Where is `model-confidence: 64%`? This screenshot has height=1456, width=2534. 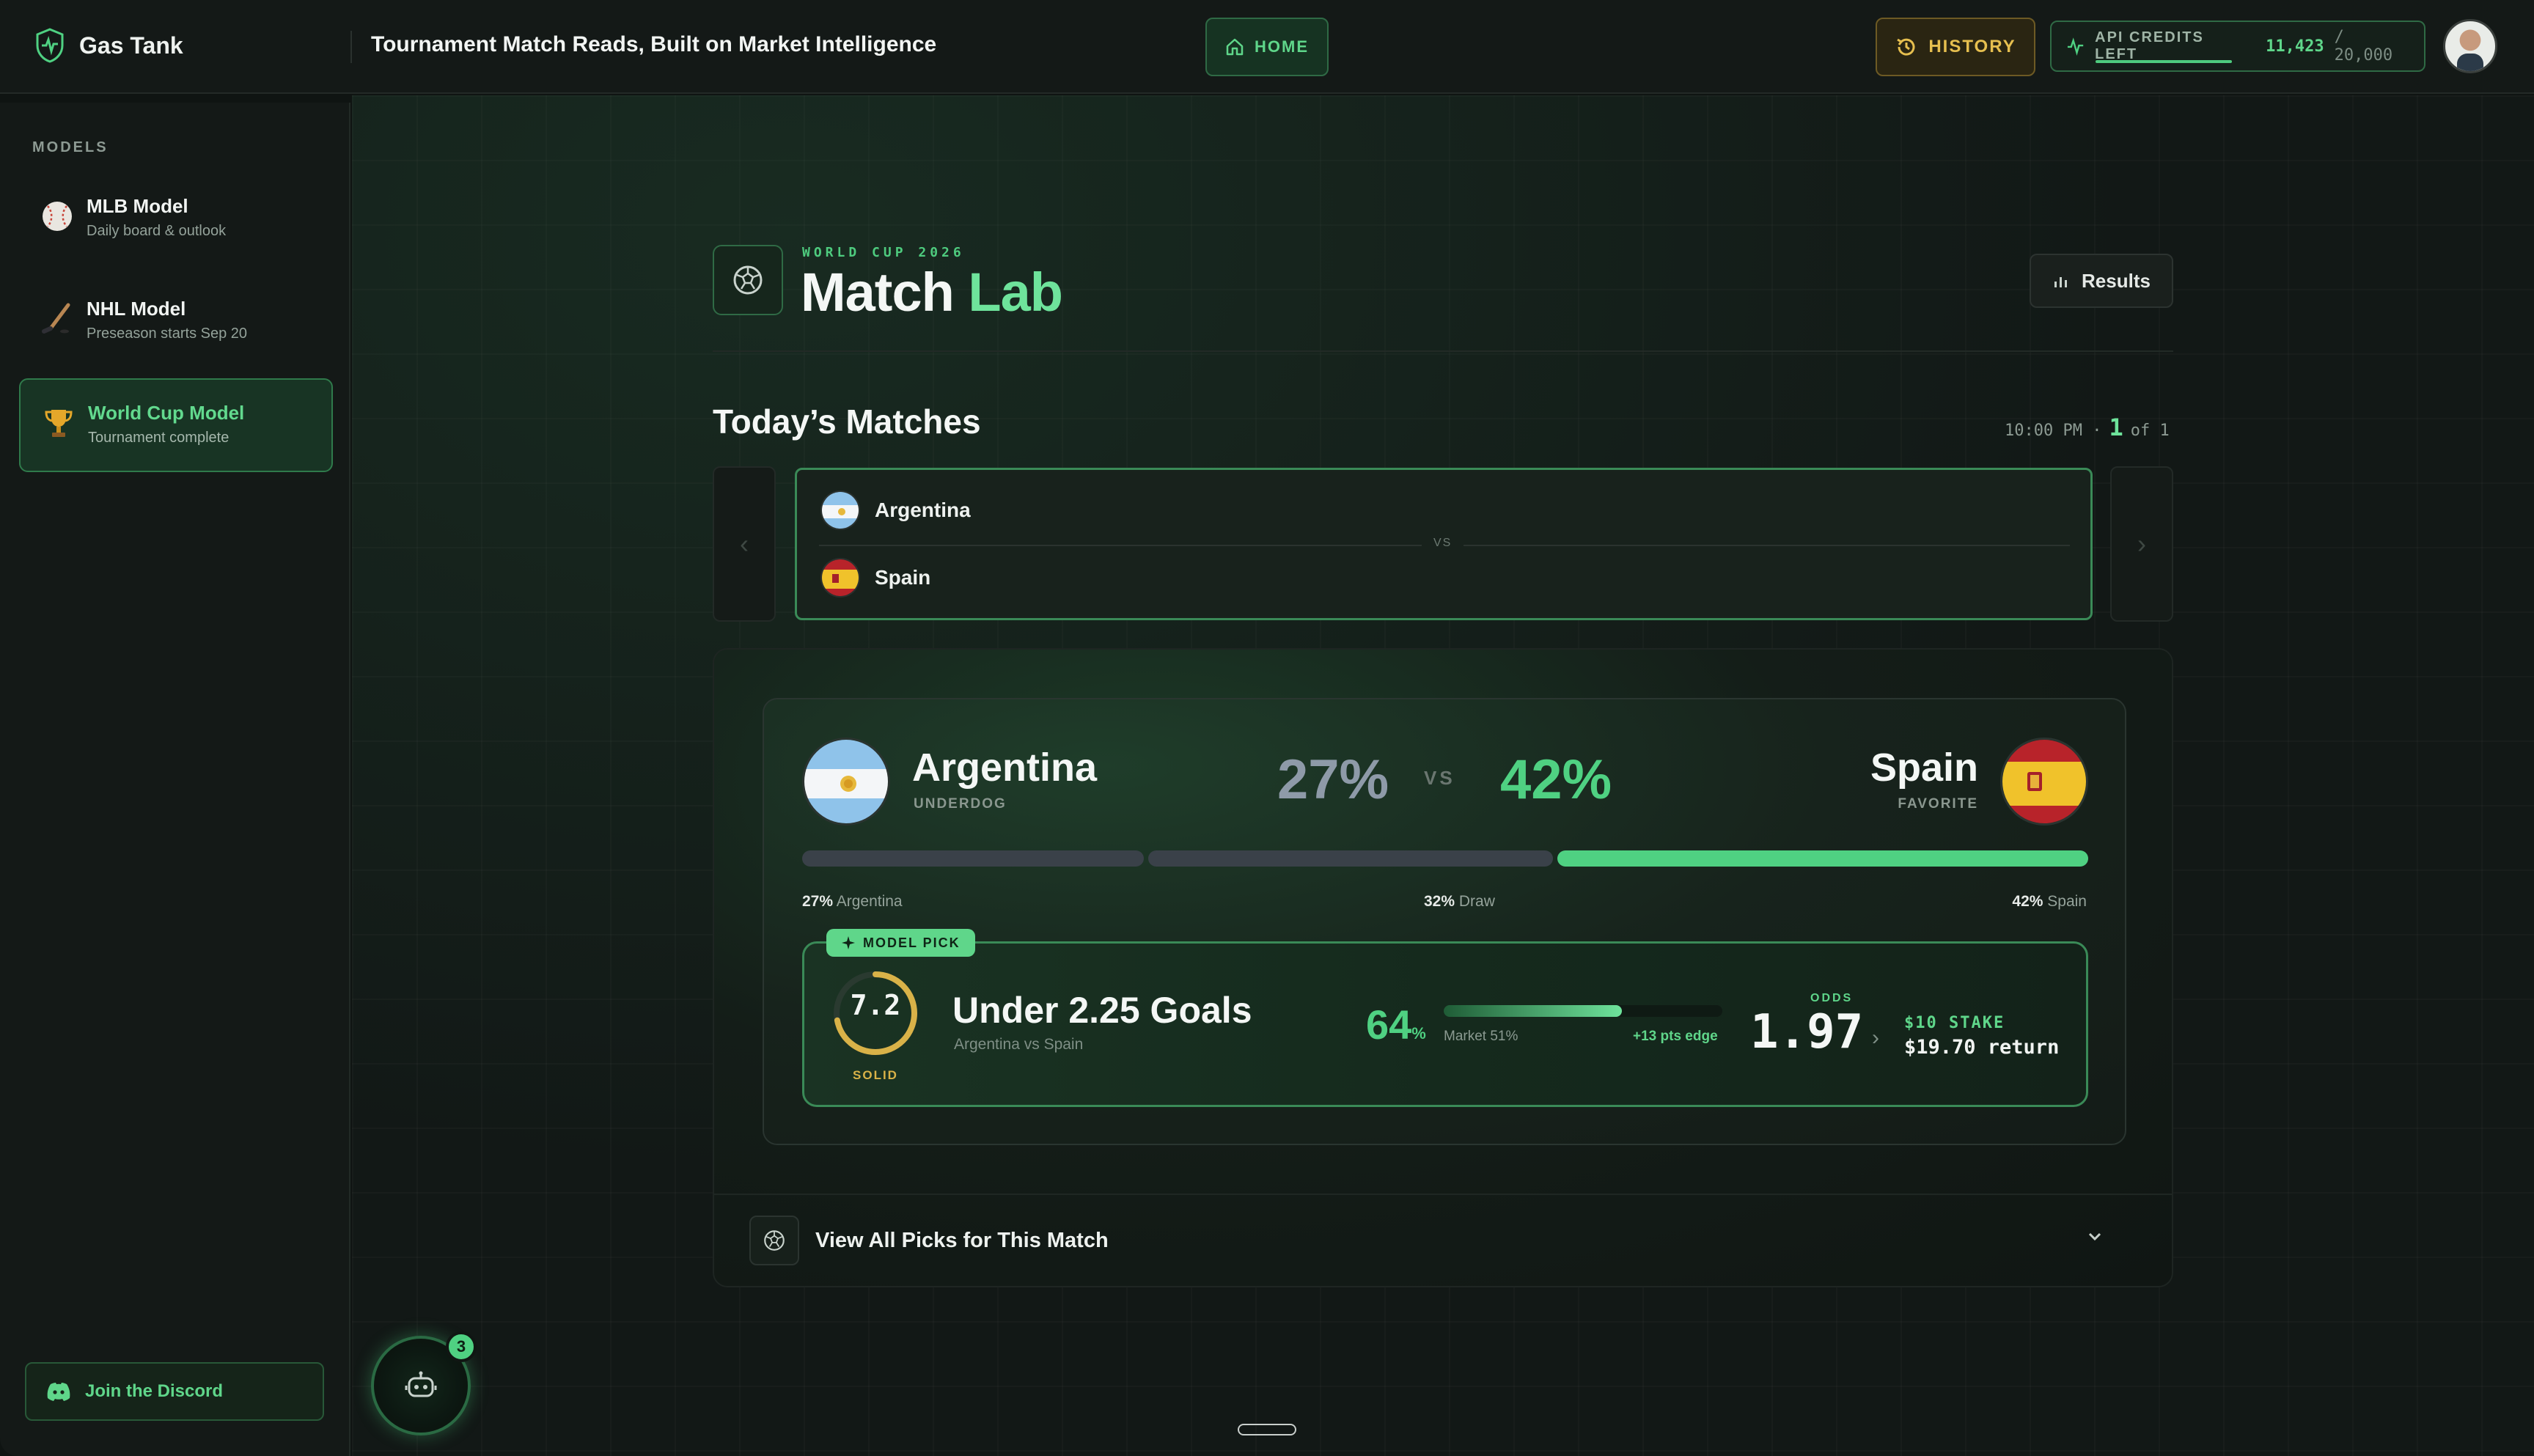
model-confidence: 64% is located at coordinates (1396, 1024).